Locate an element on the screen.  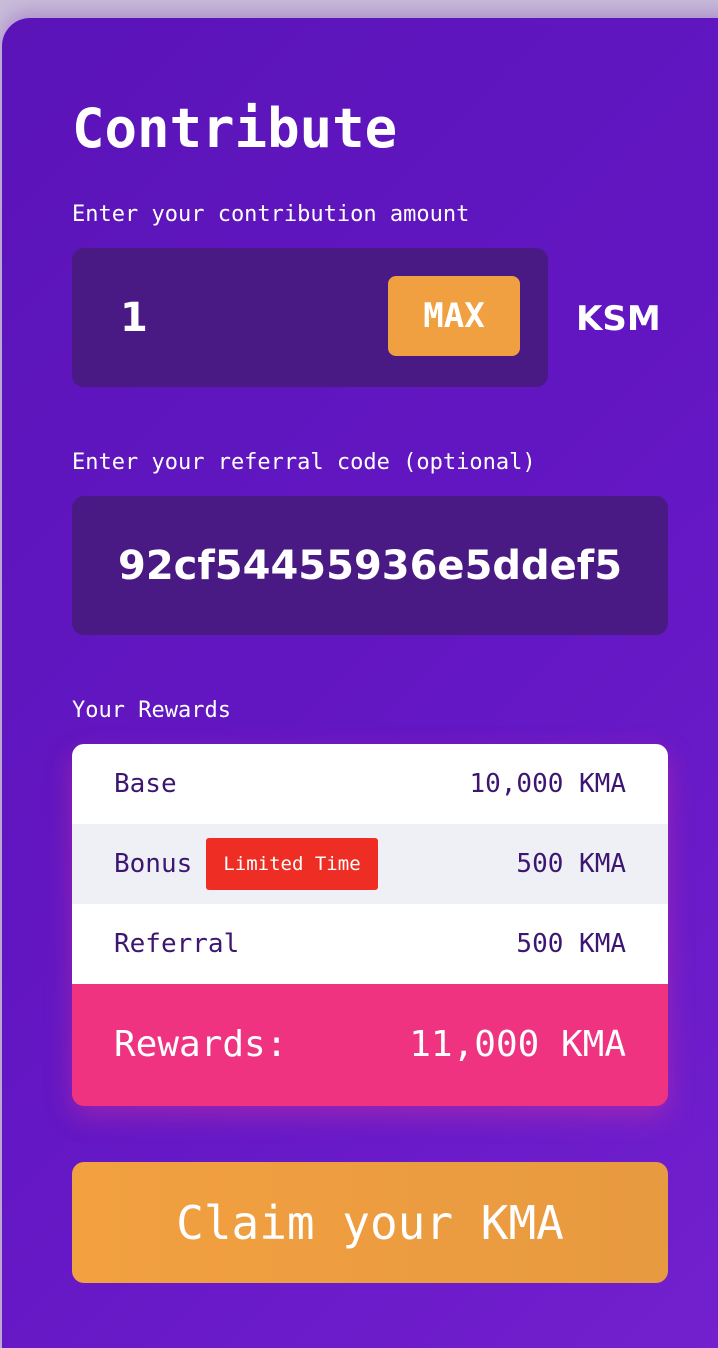
page-title: Contribute is located at coordinates (235, 128).